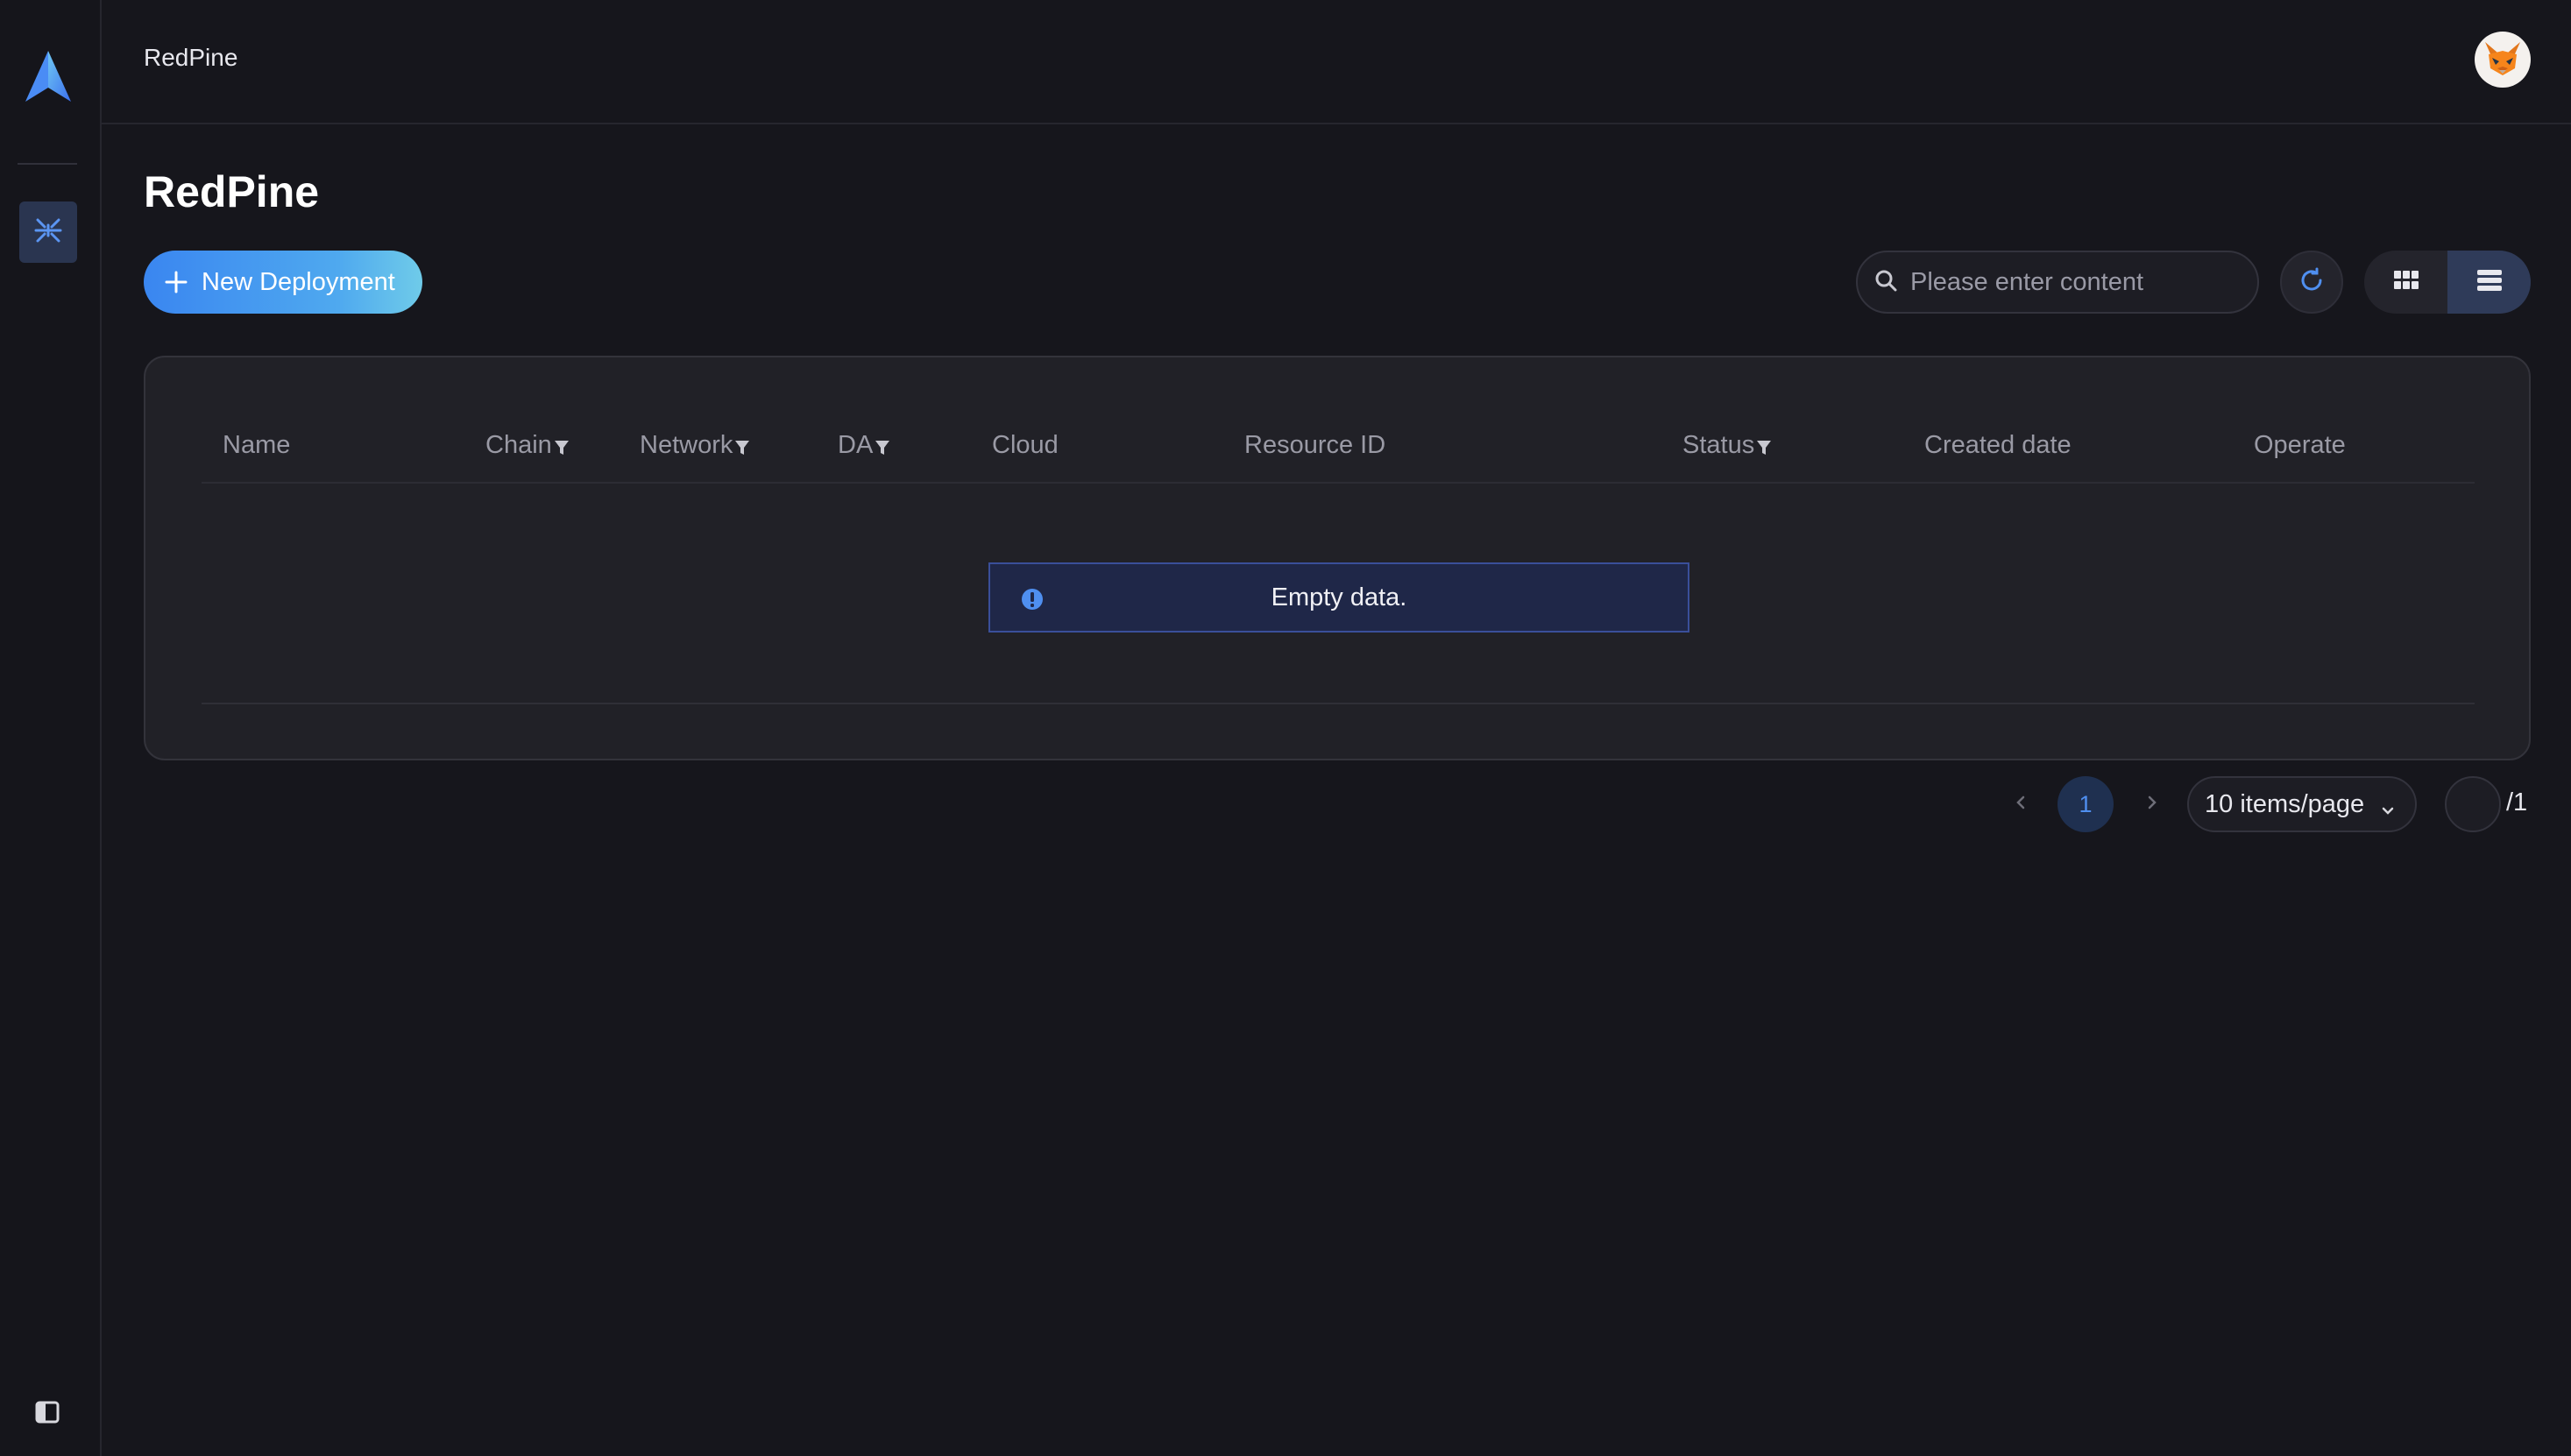  I want to click on column-header-status: Status, so click(1727, 445).